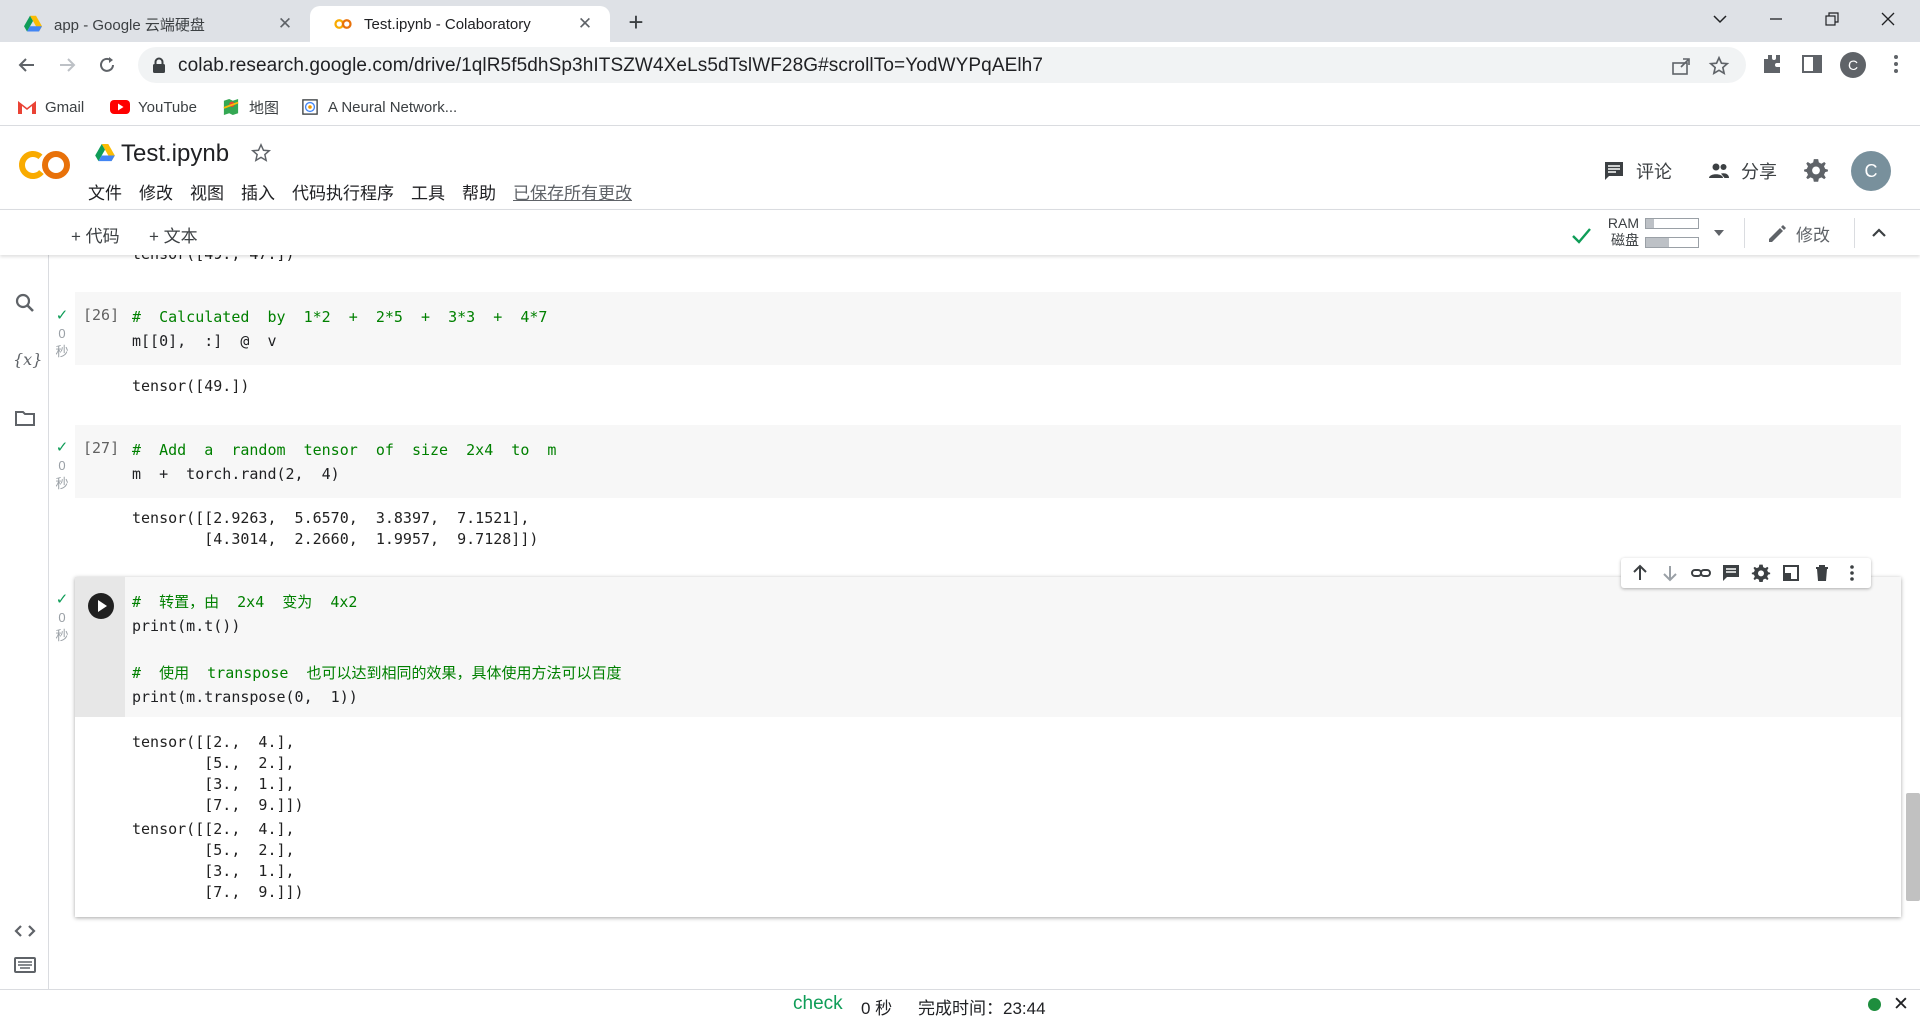 The width and height of the screenshot is (1920, 1019). Describe the element at coordinates (156, 191) in the screenshot. I see `menu-edit: 修改` at that location.